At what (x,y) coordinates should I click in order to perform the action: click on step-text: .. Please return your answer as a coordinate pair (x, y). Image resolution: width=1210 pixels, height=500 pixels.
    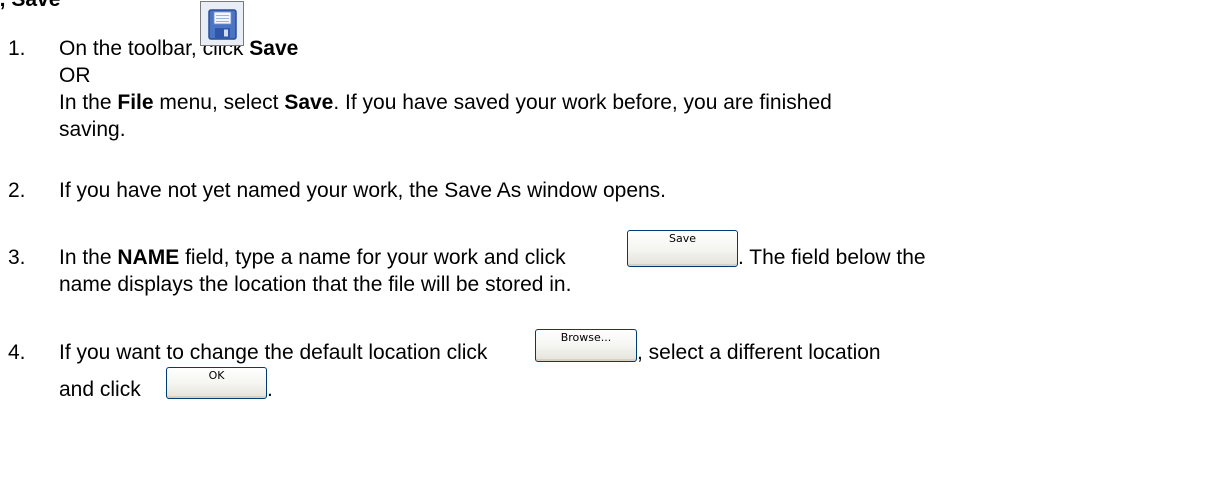
    Looking at the image, I should click on (270, 389).